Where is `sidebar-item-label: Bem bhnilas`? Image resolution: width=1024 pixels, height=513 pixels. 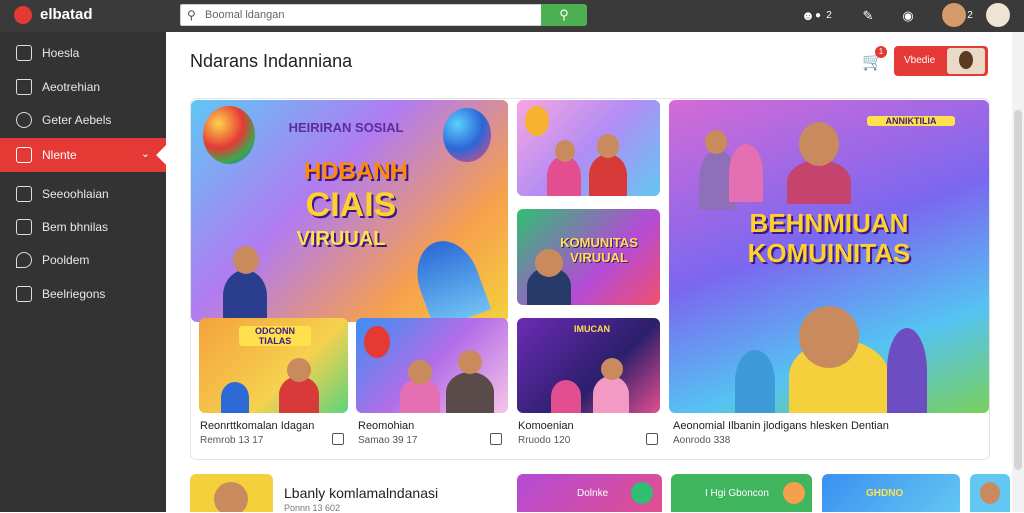
sidebar-item-label: Bem bhnilas is located at coordinates (75, 227).